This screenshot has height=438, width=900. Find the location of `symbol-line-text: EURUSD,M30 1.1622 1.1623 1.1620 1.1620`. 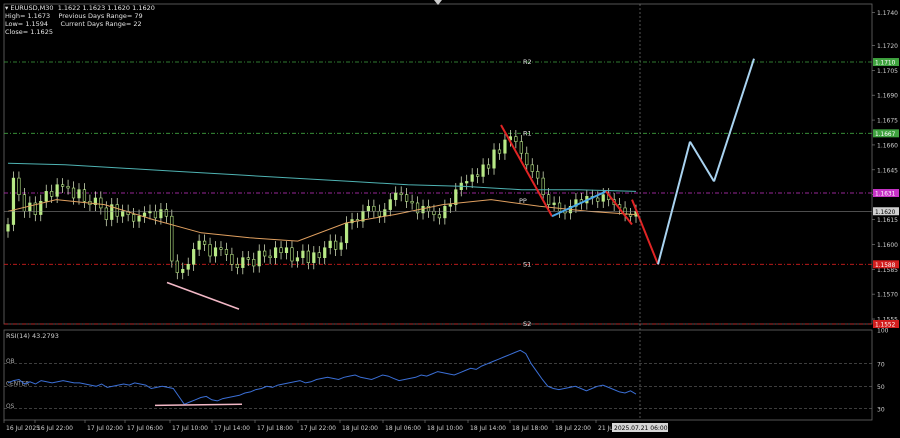

symbol-line-text: EURUSD,M30 1.1622 1.1623 1.1620 1.1620 is located at coordinates (82, 8).